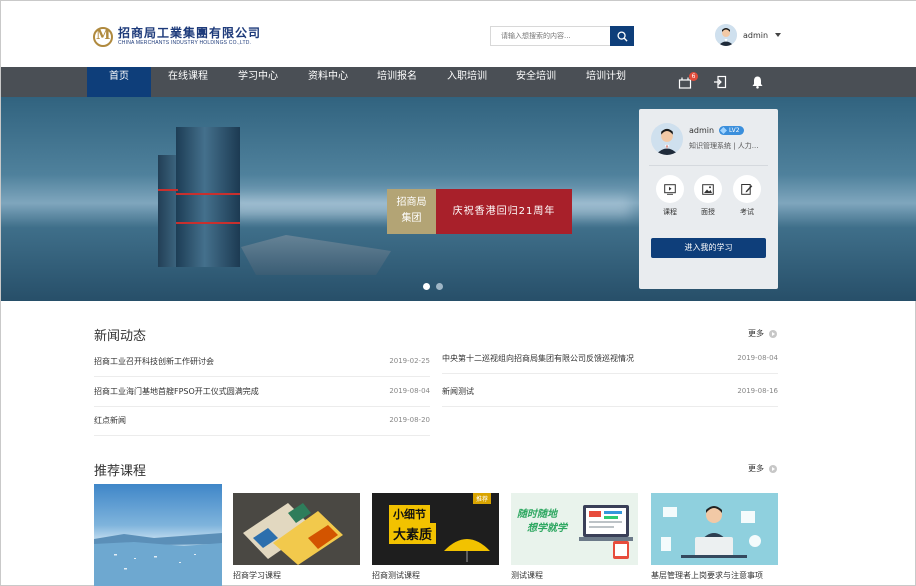  I want to click on course-thumbnail: 小细节 大素质 推荐, so click(435, 529).